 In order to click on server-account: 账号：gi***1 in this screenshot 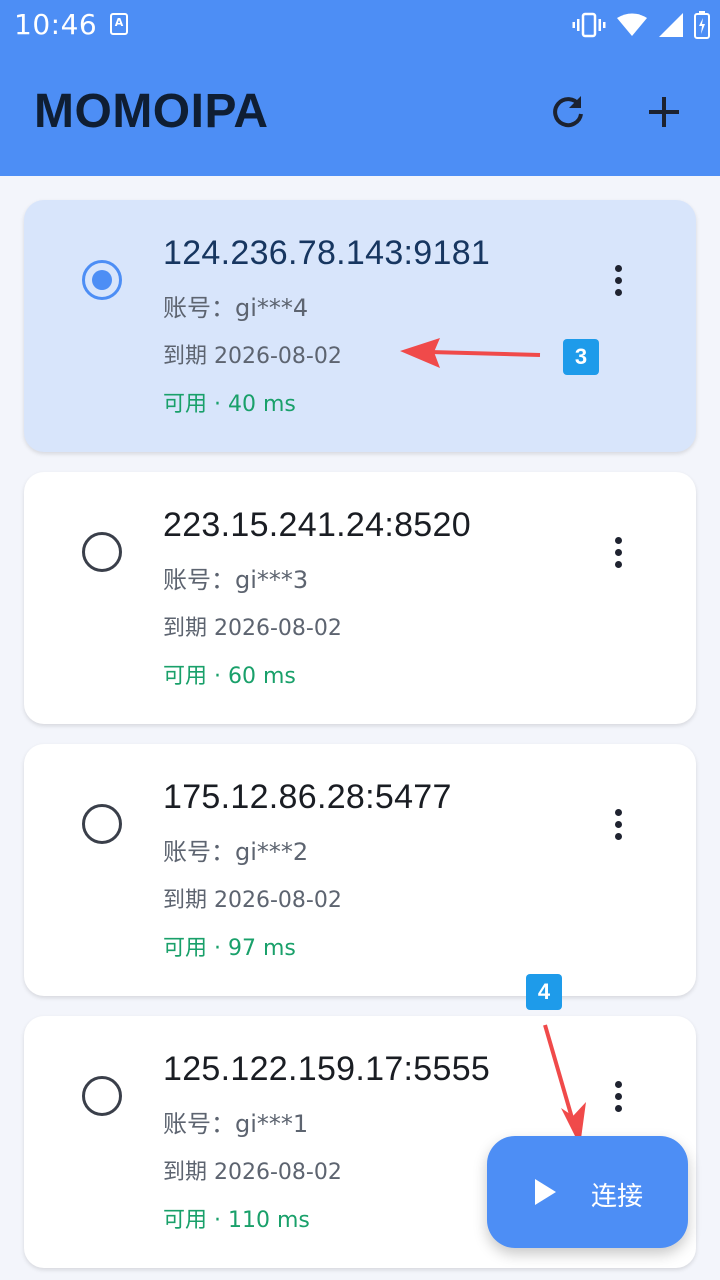, I will do `click(236, 1124)`.